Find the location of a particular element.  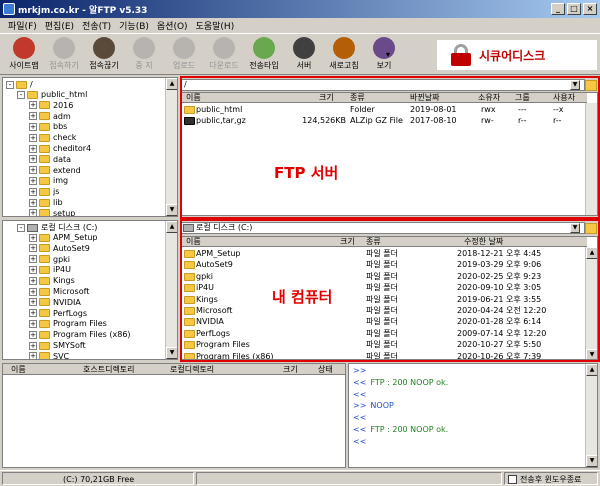

server-button: 서버 is located at coordinates (304, 55).